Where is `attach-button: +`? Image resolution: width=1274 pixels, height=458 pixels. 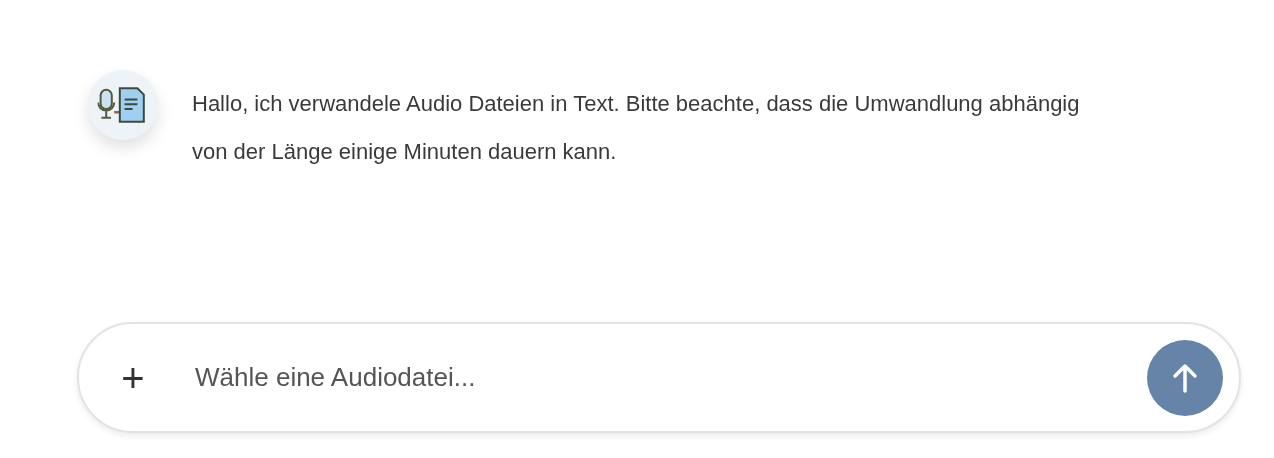 attach-button: + is located at coordinates (133, 377).